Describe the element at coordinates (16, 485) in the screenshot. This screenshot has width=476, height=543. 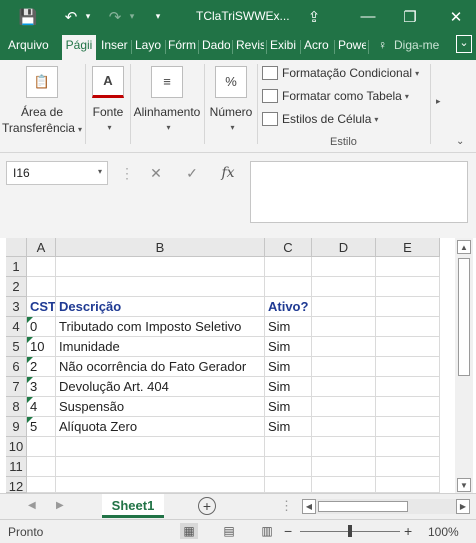
I see `row-header: 12` at that location.